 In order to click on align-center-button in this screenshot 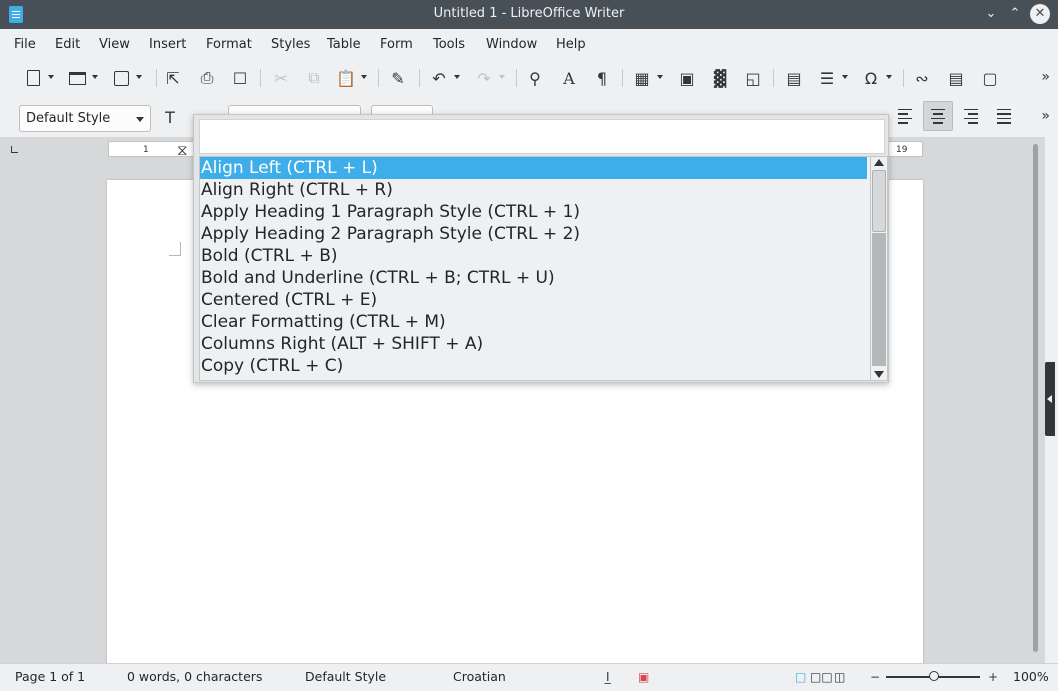, I will do `click(938, 116)`.